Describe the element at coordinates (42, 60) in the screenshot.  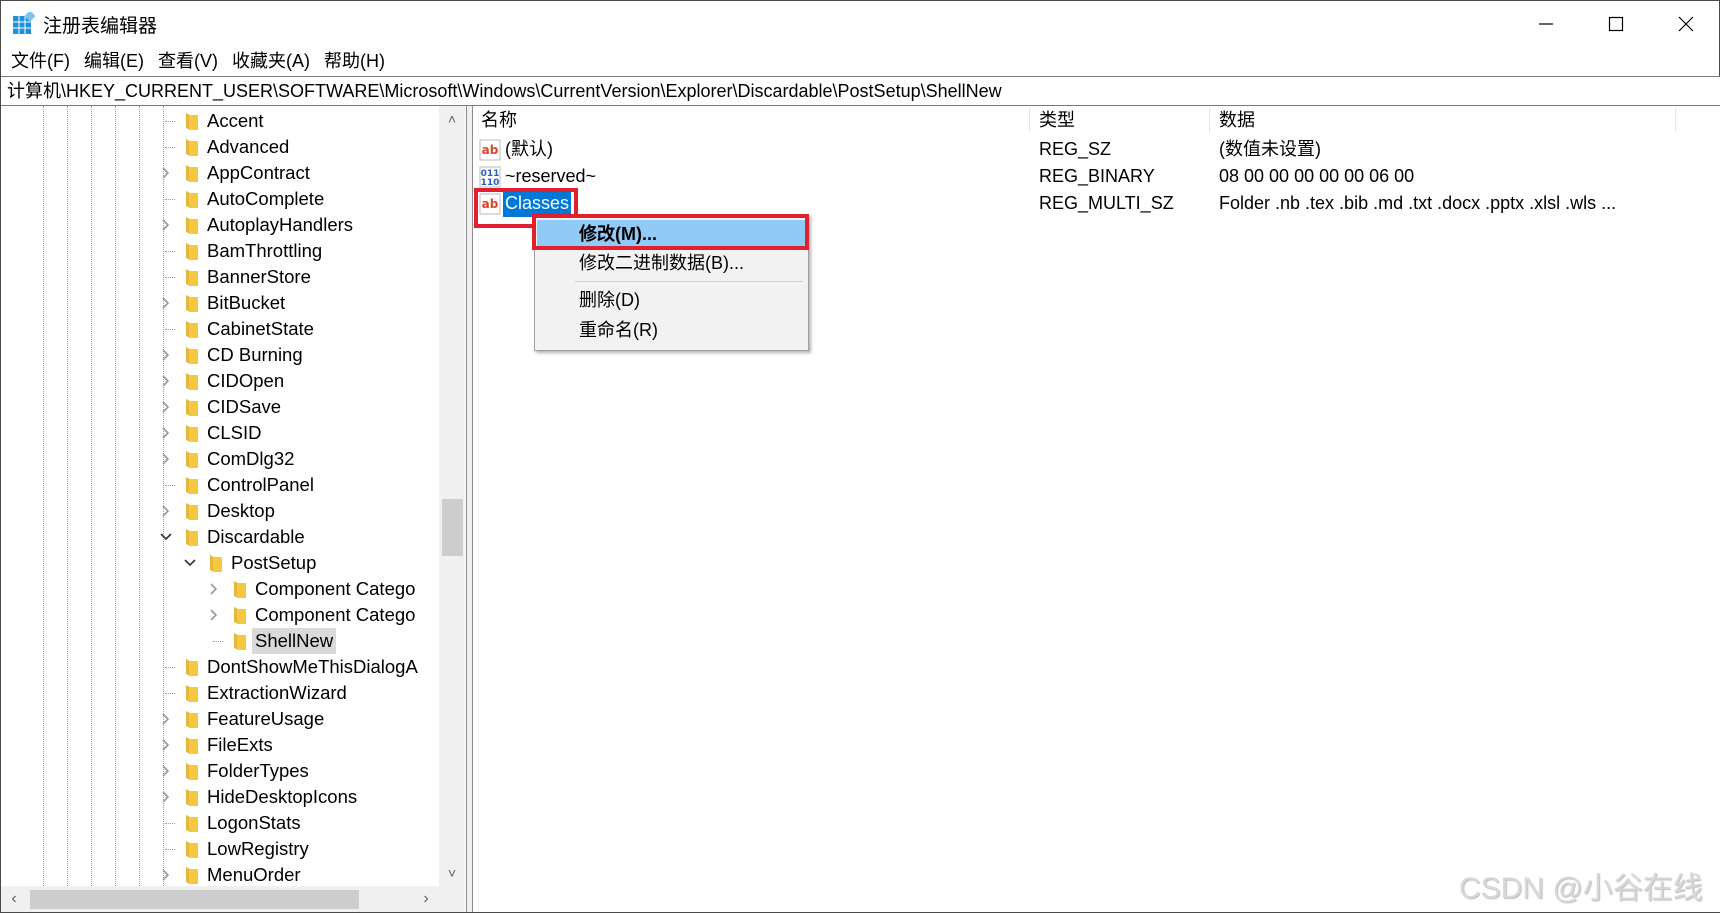
I see `menu-file: 文件(F)` at that location.